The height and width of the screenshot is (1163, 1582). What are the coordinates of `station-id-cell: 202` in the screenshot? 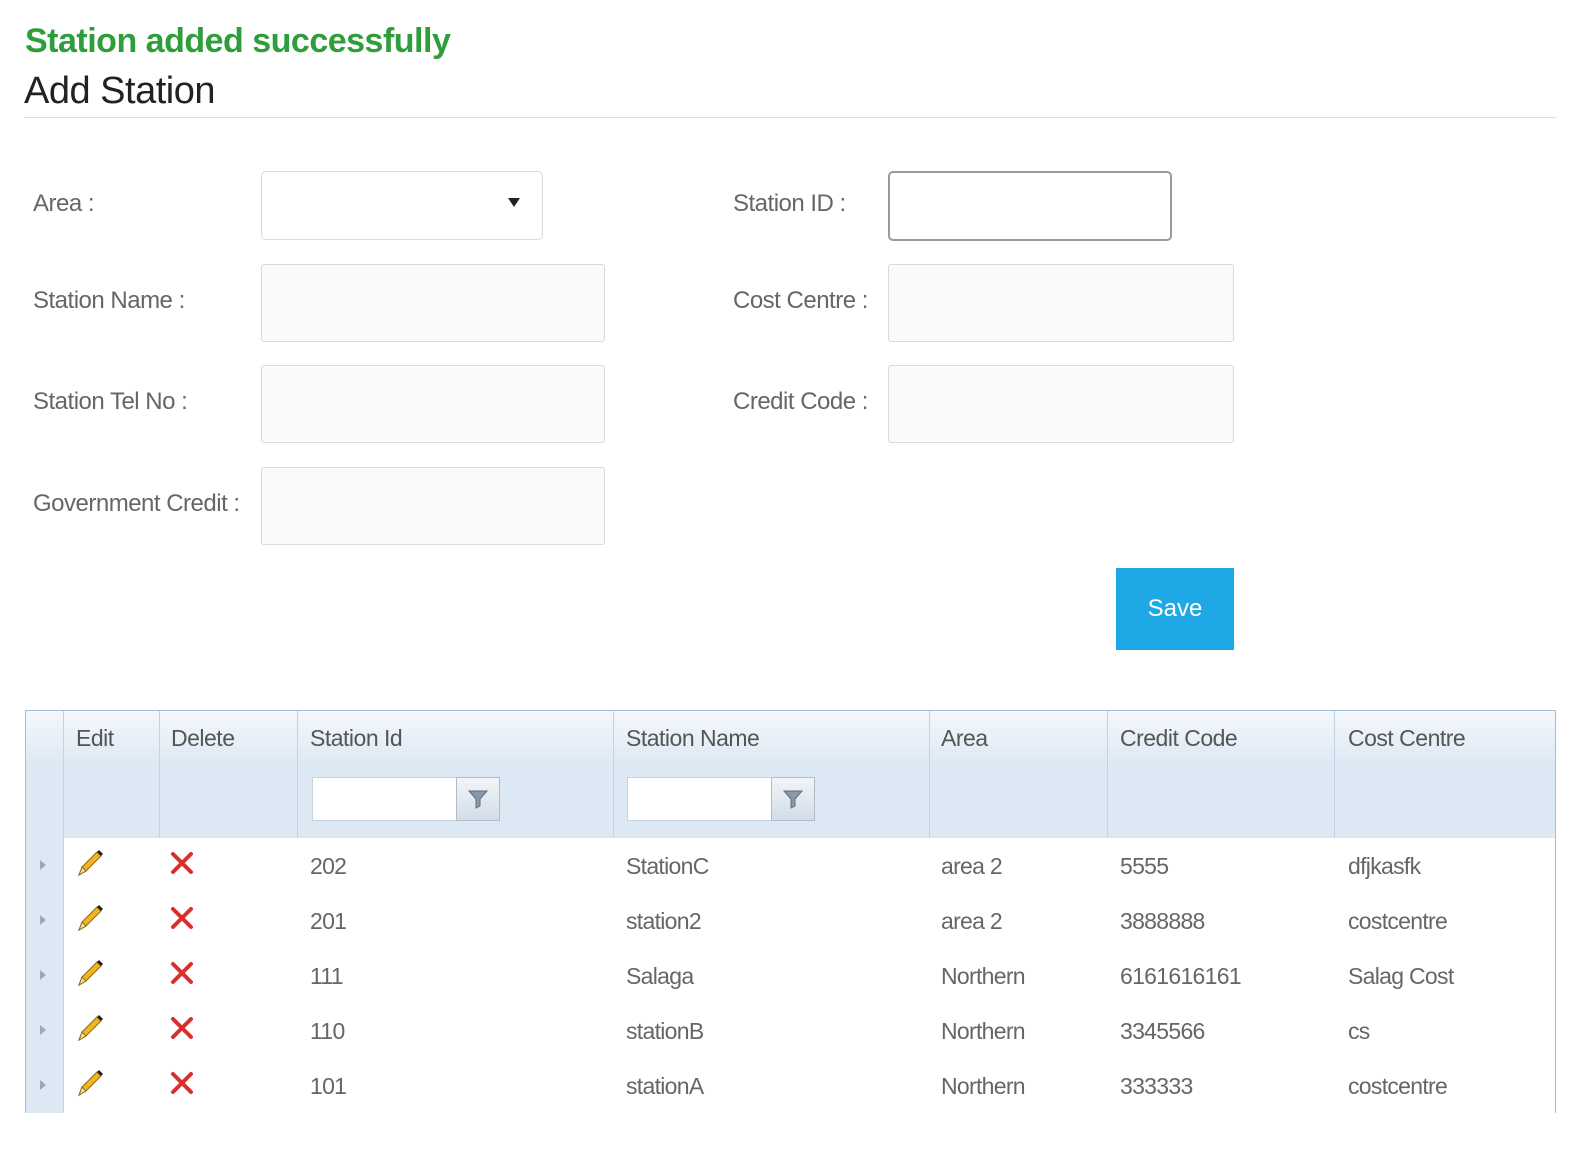 It's located at (328, 866).